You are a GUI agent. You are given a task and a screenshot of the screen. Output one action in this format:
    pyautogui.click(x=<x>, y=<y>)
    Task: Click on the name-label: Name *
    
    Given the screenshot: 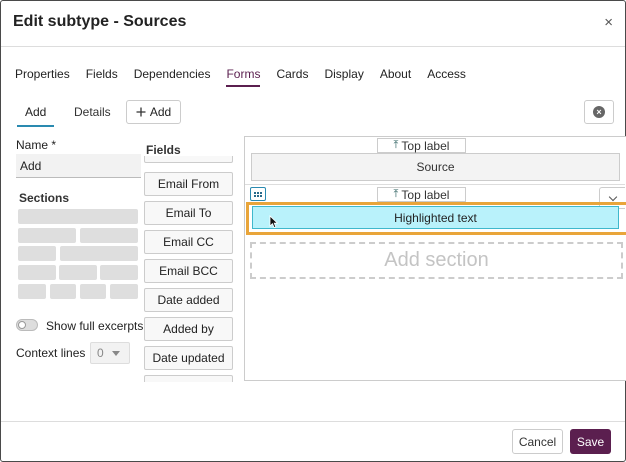 What is the action you would take?
    pyautogui.click(x=36, y=145)
    